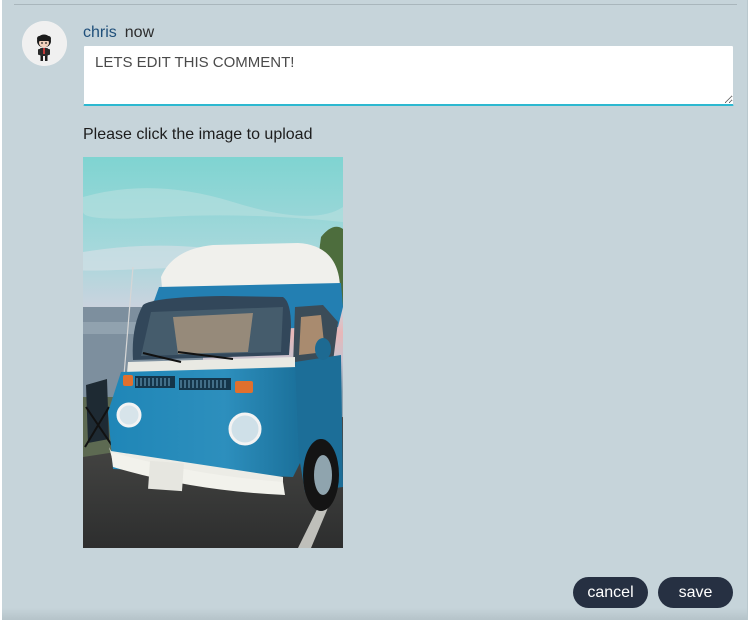 This screenshot has width=750, height=620. I want to click on upload-instruction: Please click the image to upload, so click(198, 134).